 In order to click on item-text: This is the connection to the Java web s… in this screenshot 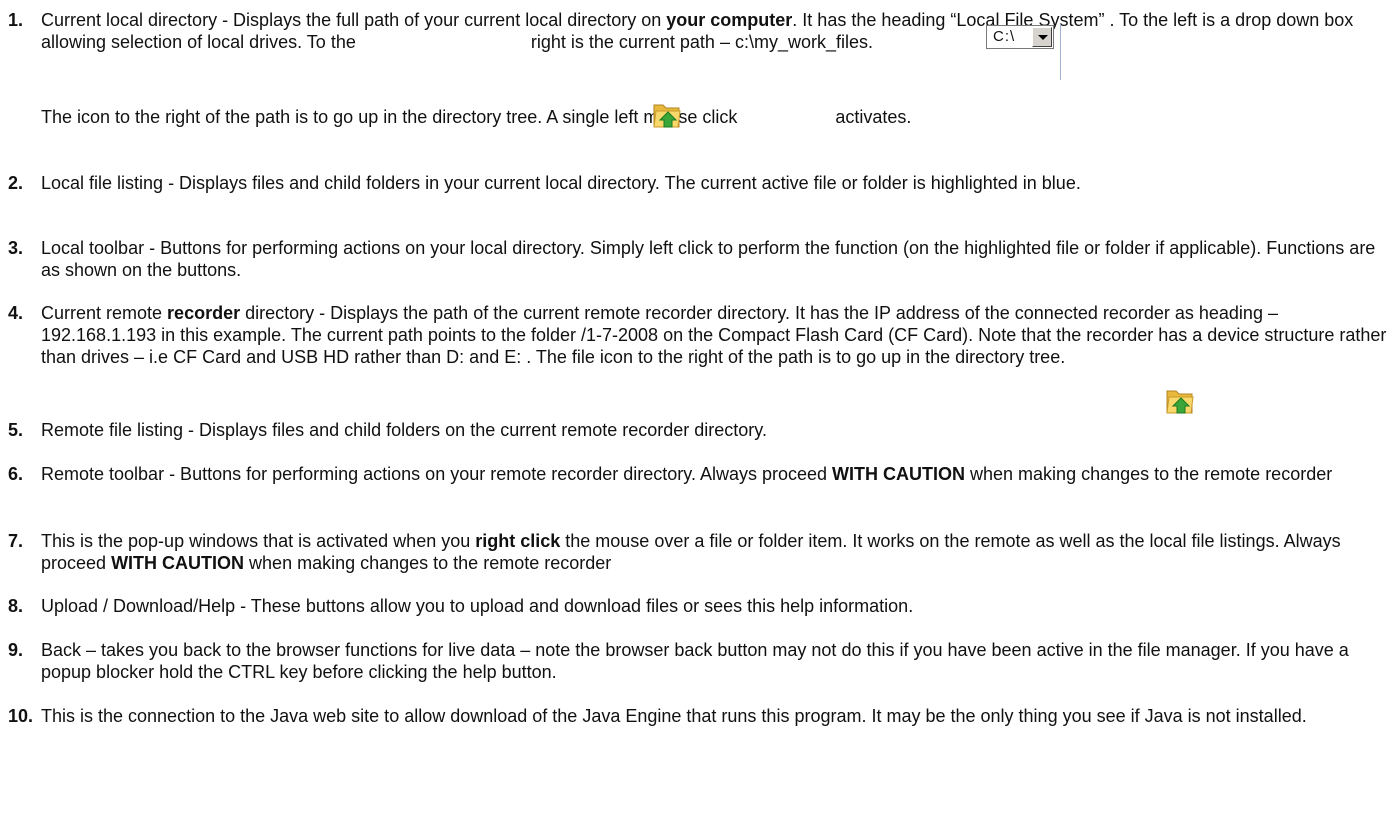, I will do `click(674, 716)`.